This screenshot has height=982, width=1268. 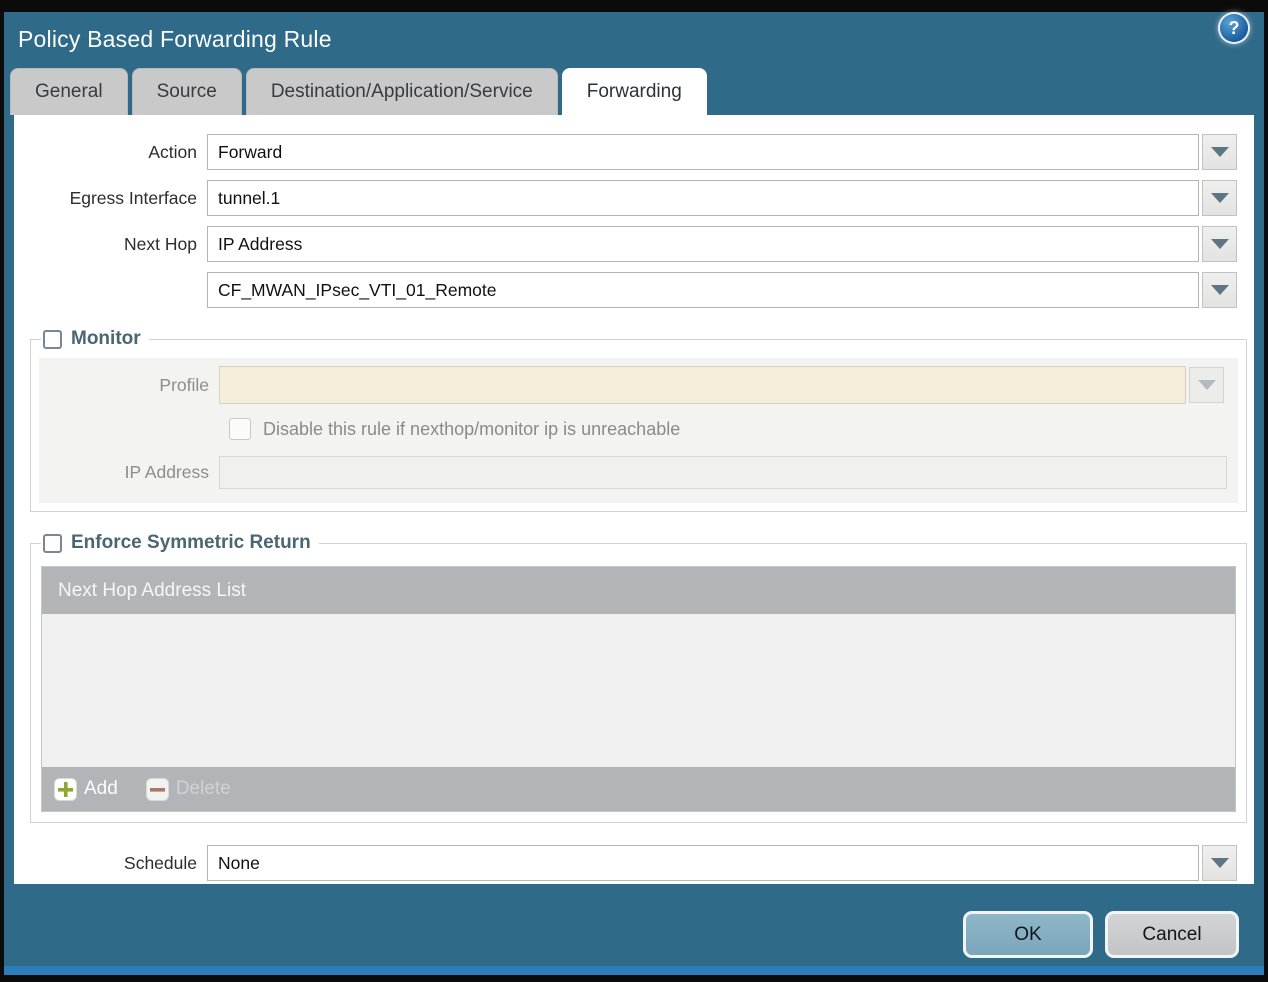 I want to click on profile-dropdown-button, so click(x=1206, y=385).